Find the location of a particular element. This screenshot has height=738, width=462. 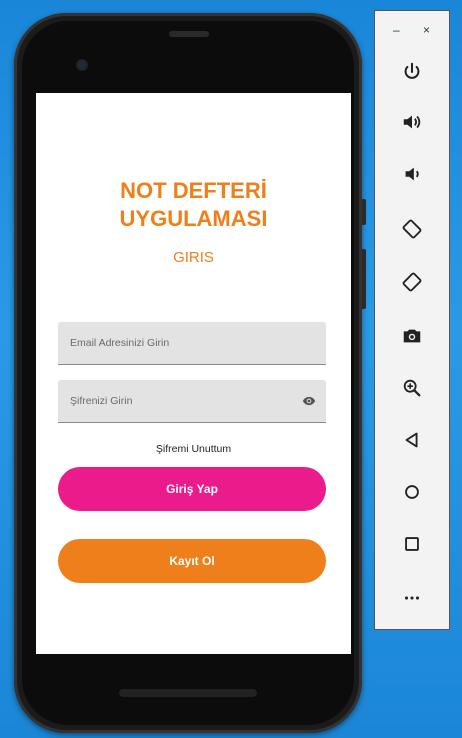

email-field-container is located at coordinates (192, 343).